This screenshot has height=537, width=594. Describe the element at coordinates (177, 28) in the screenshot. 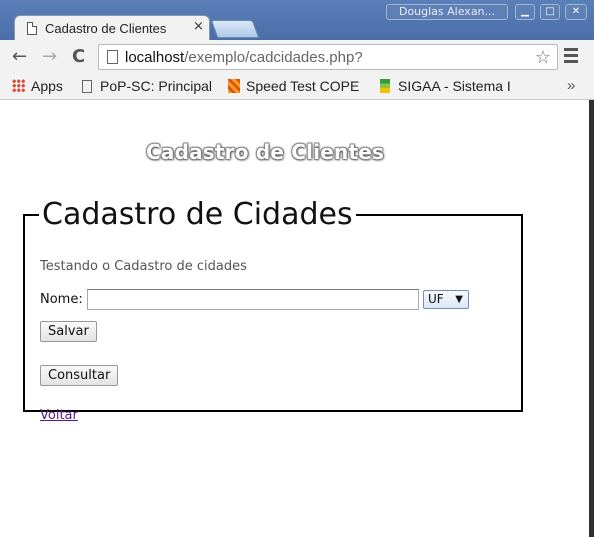

I see `tab-title-fade` at that location.